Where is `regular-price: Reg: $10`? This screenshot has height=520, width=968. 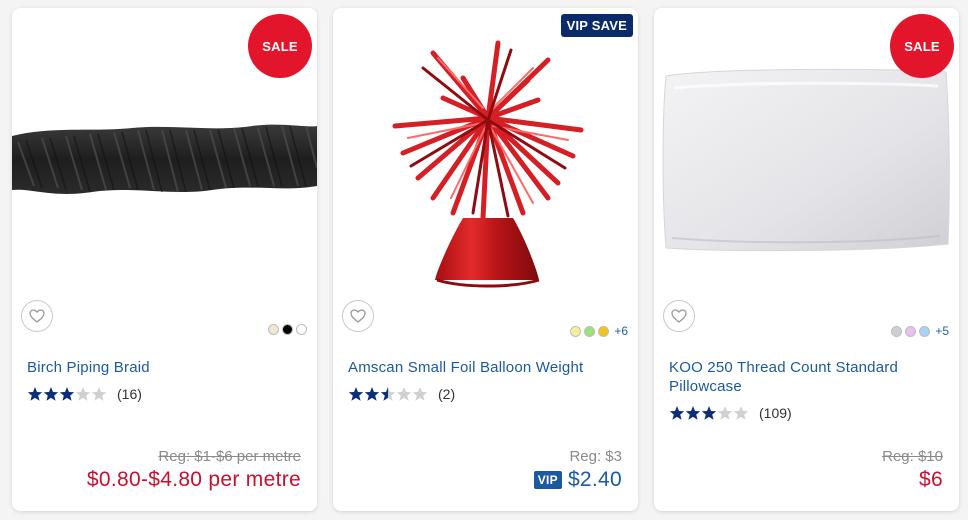
regular-price: Reg: $10 is located at coordinates (912, 456).